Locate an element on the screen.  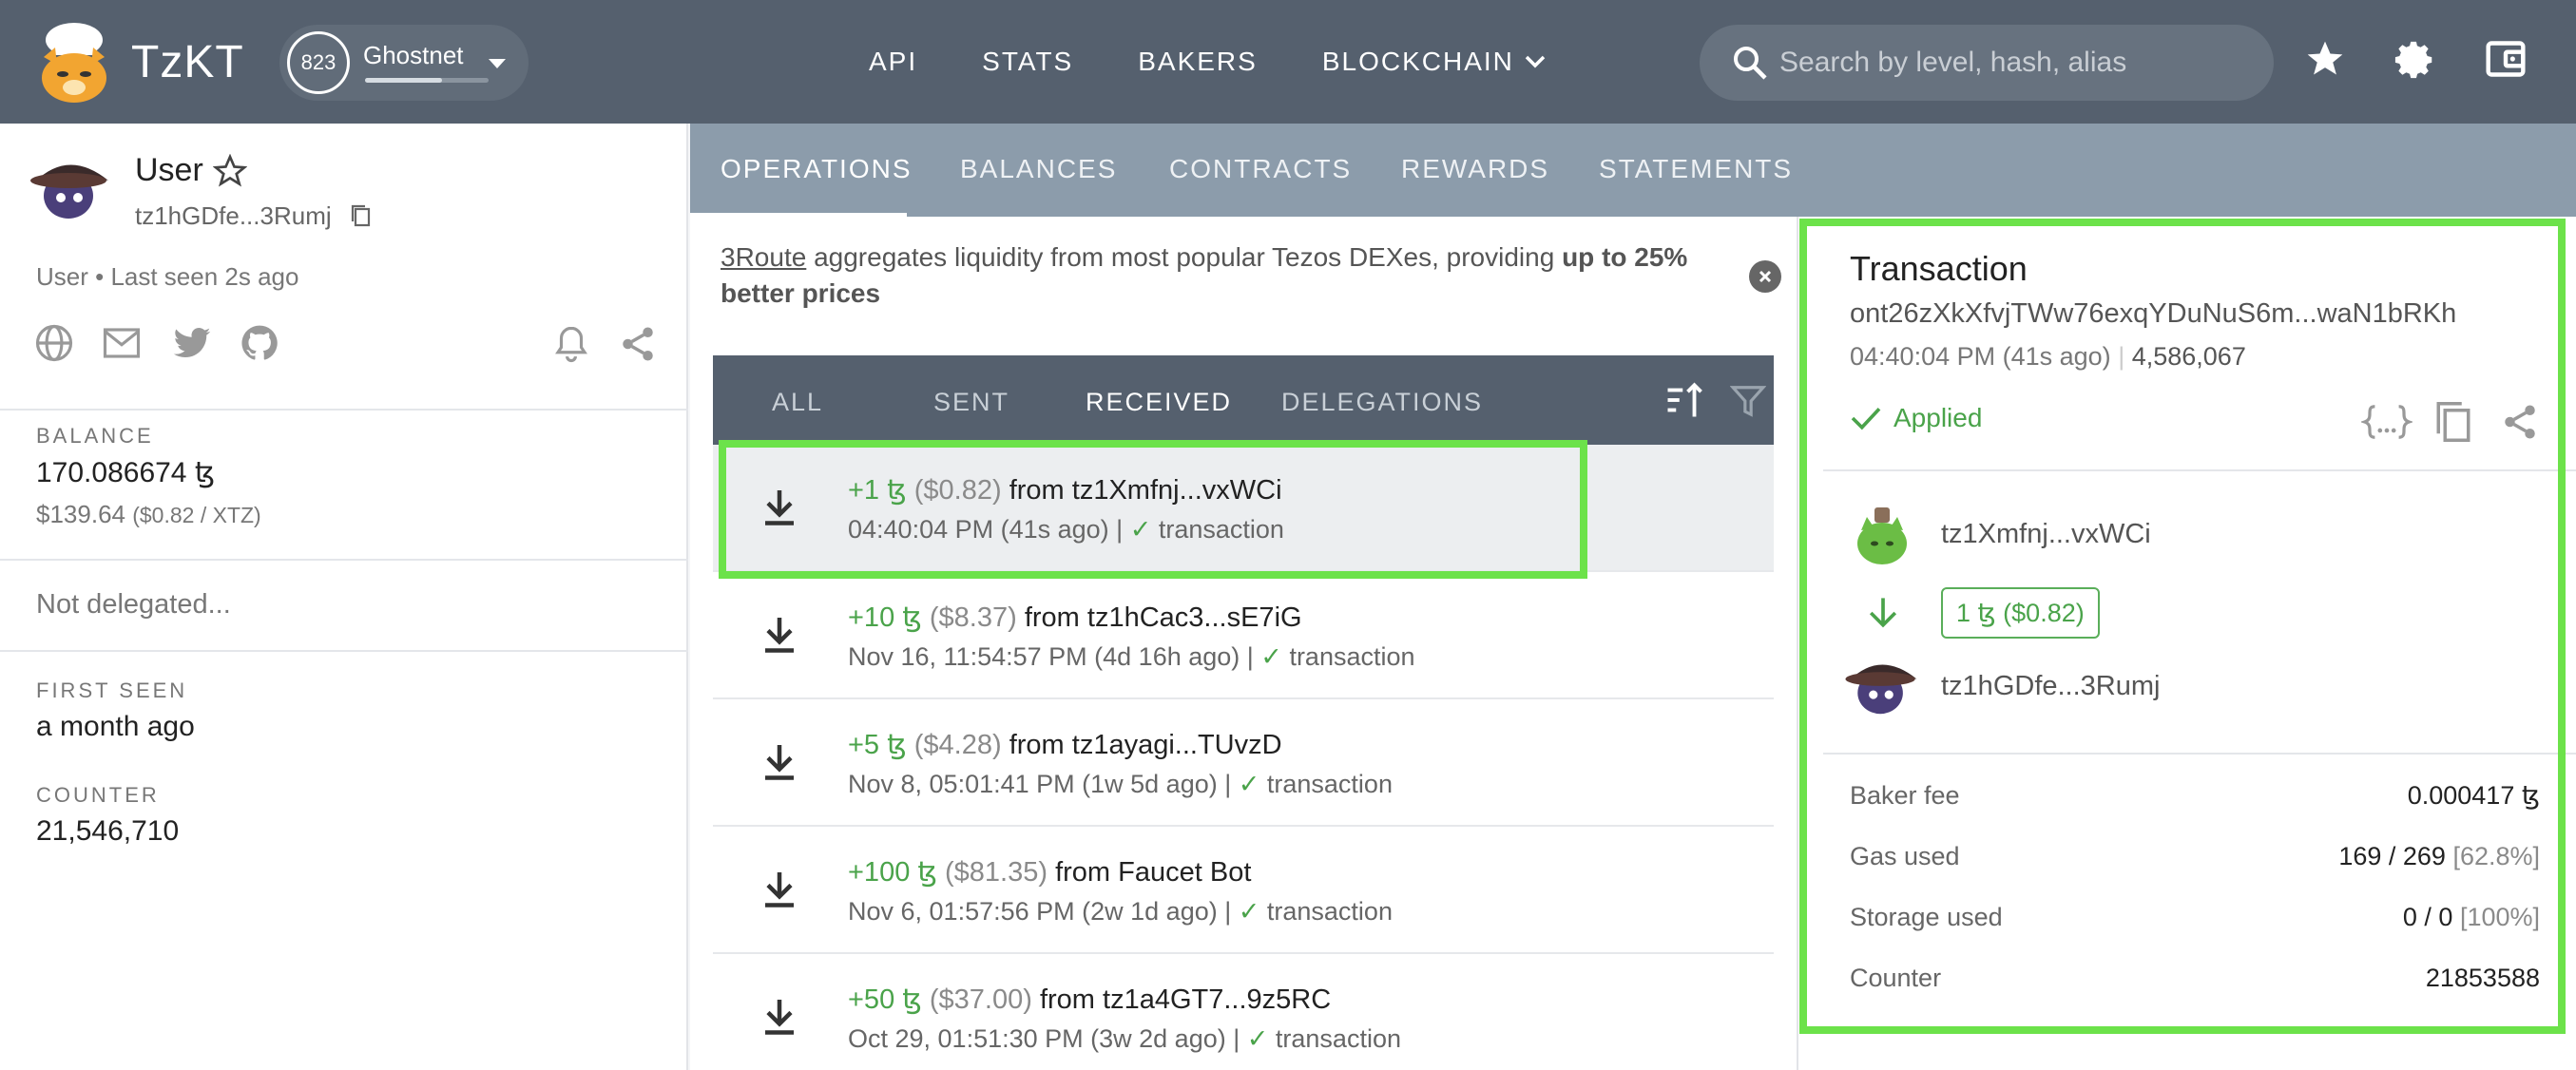
network-progress is located at coordinates (427, 80).